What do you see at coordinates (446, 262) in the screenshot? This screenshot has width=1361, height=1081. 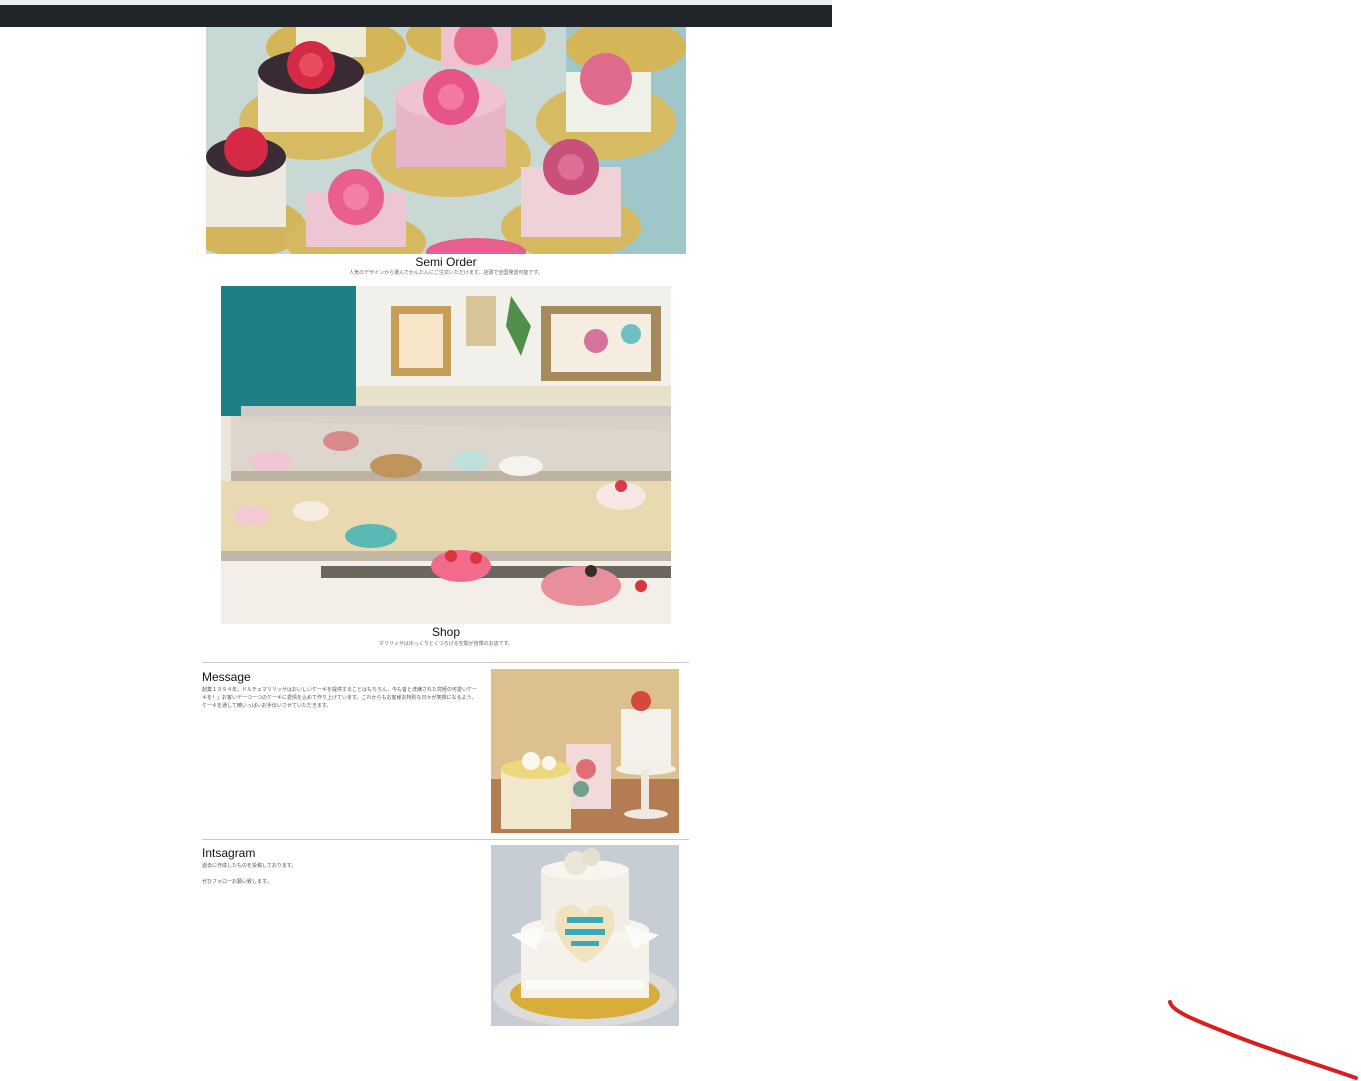 I see `semi-order-title: Semi Order` at bounding box center [446, 262].